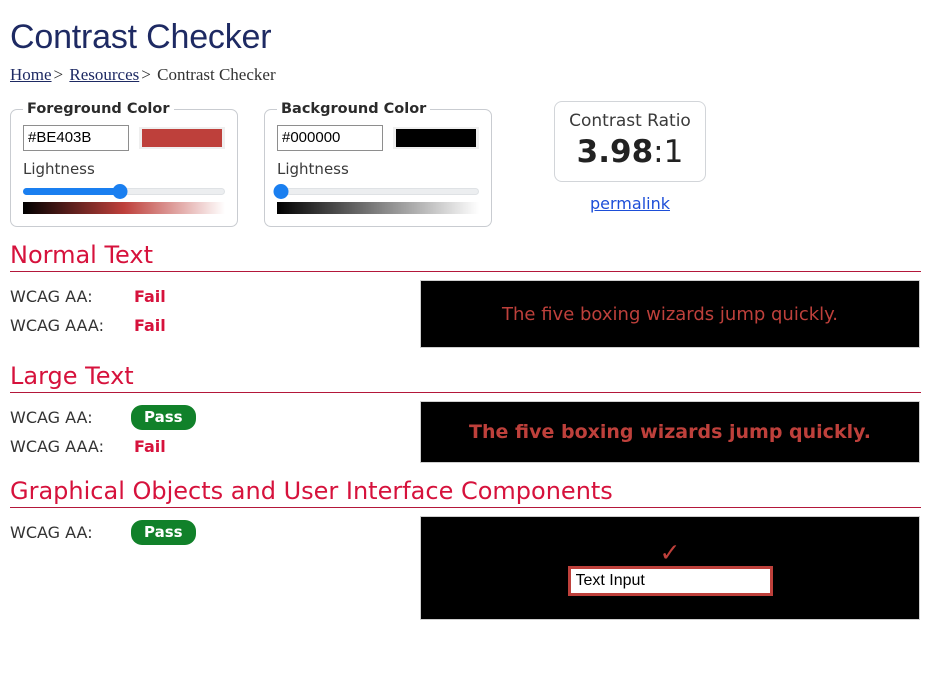 Image resolution: width=931 pixels, height=690 pixels. What do you see at coordinates (141, 37) in the screenshot?
I see `page-title: Contrast Checker` at bounding box center [141, 37].